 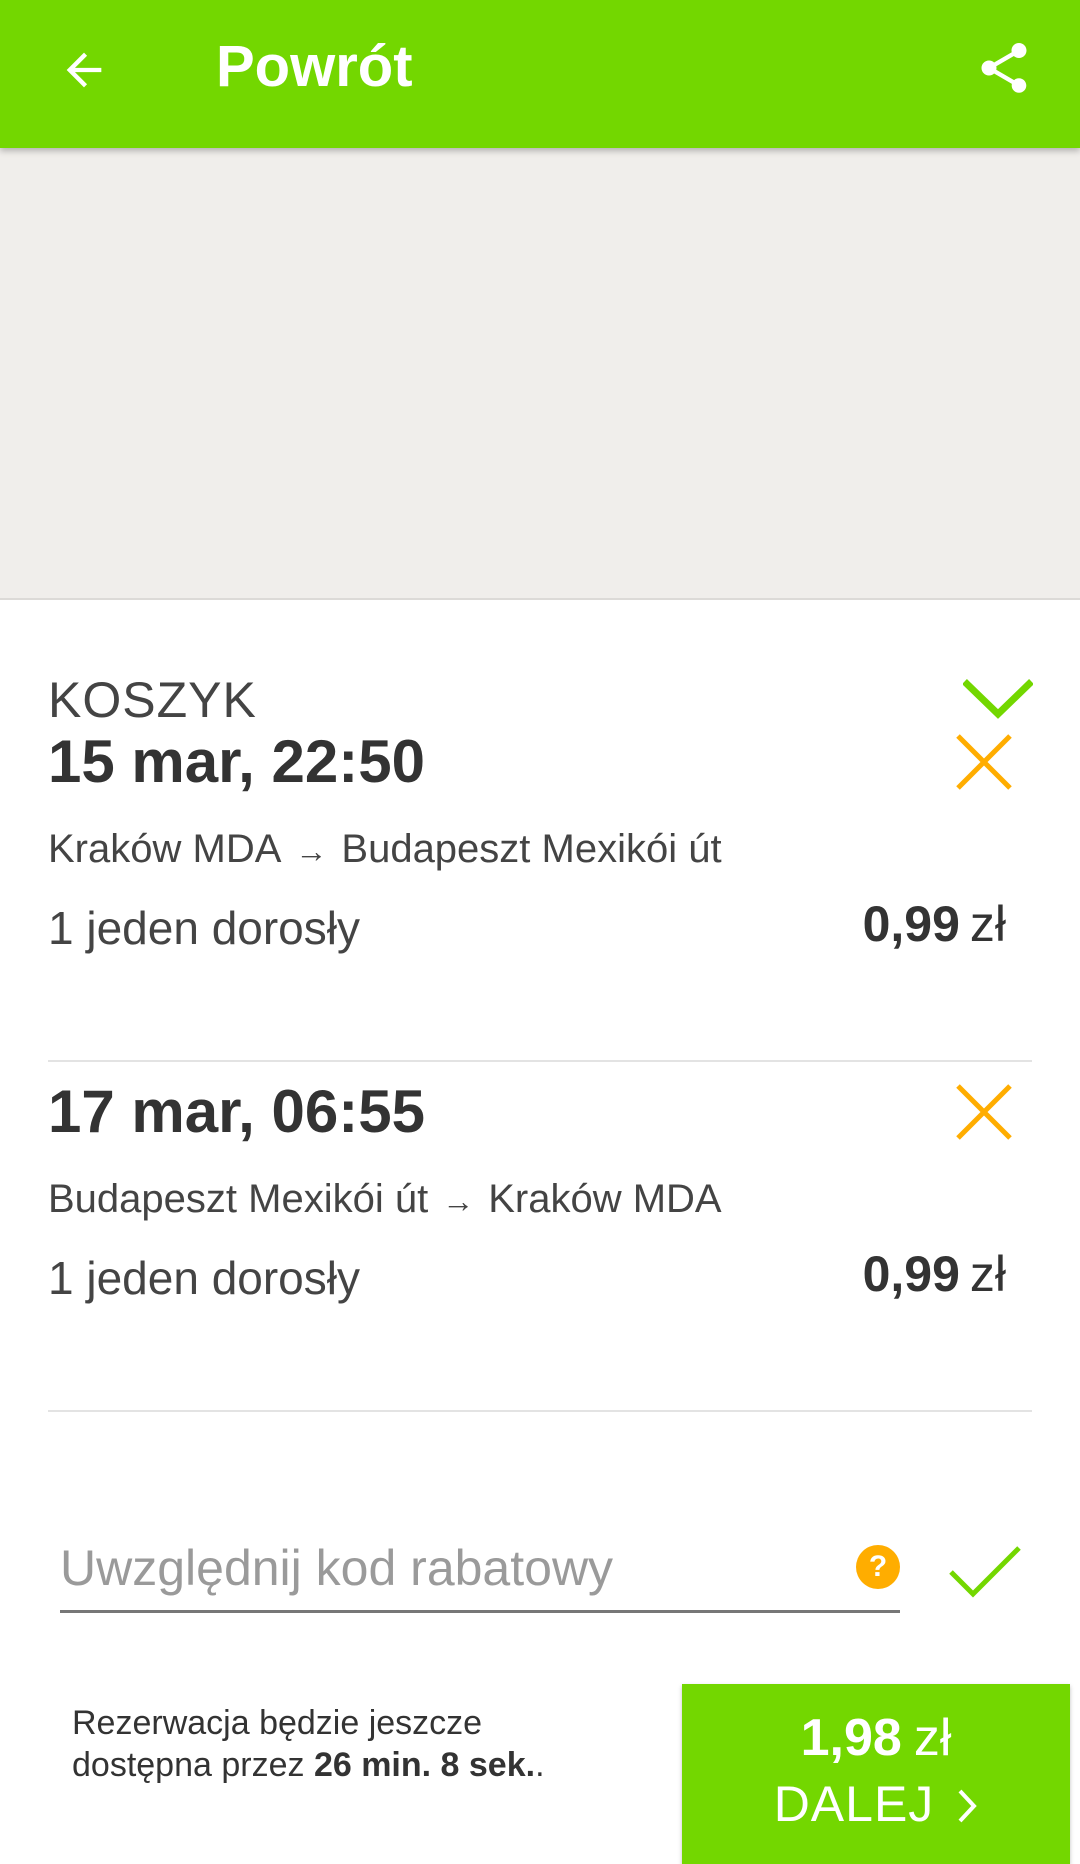 I want to click on share-icon, so click(x=1004, y=68).